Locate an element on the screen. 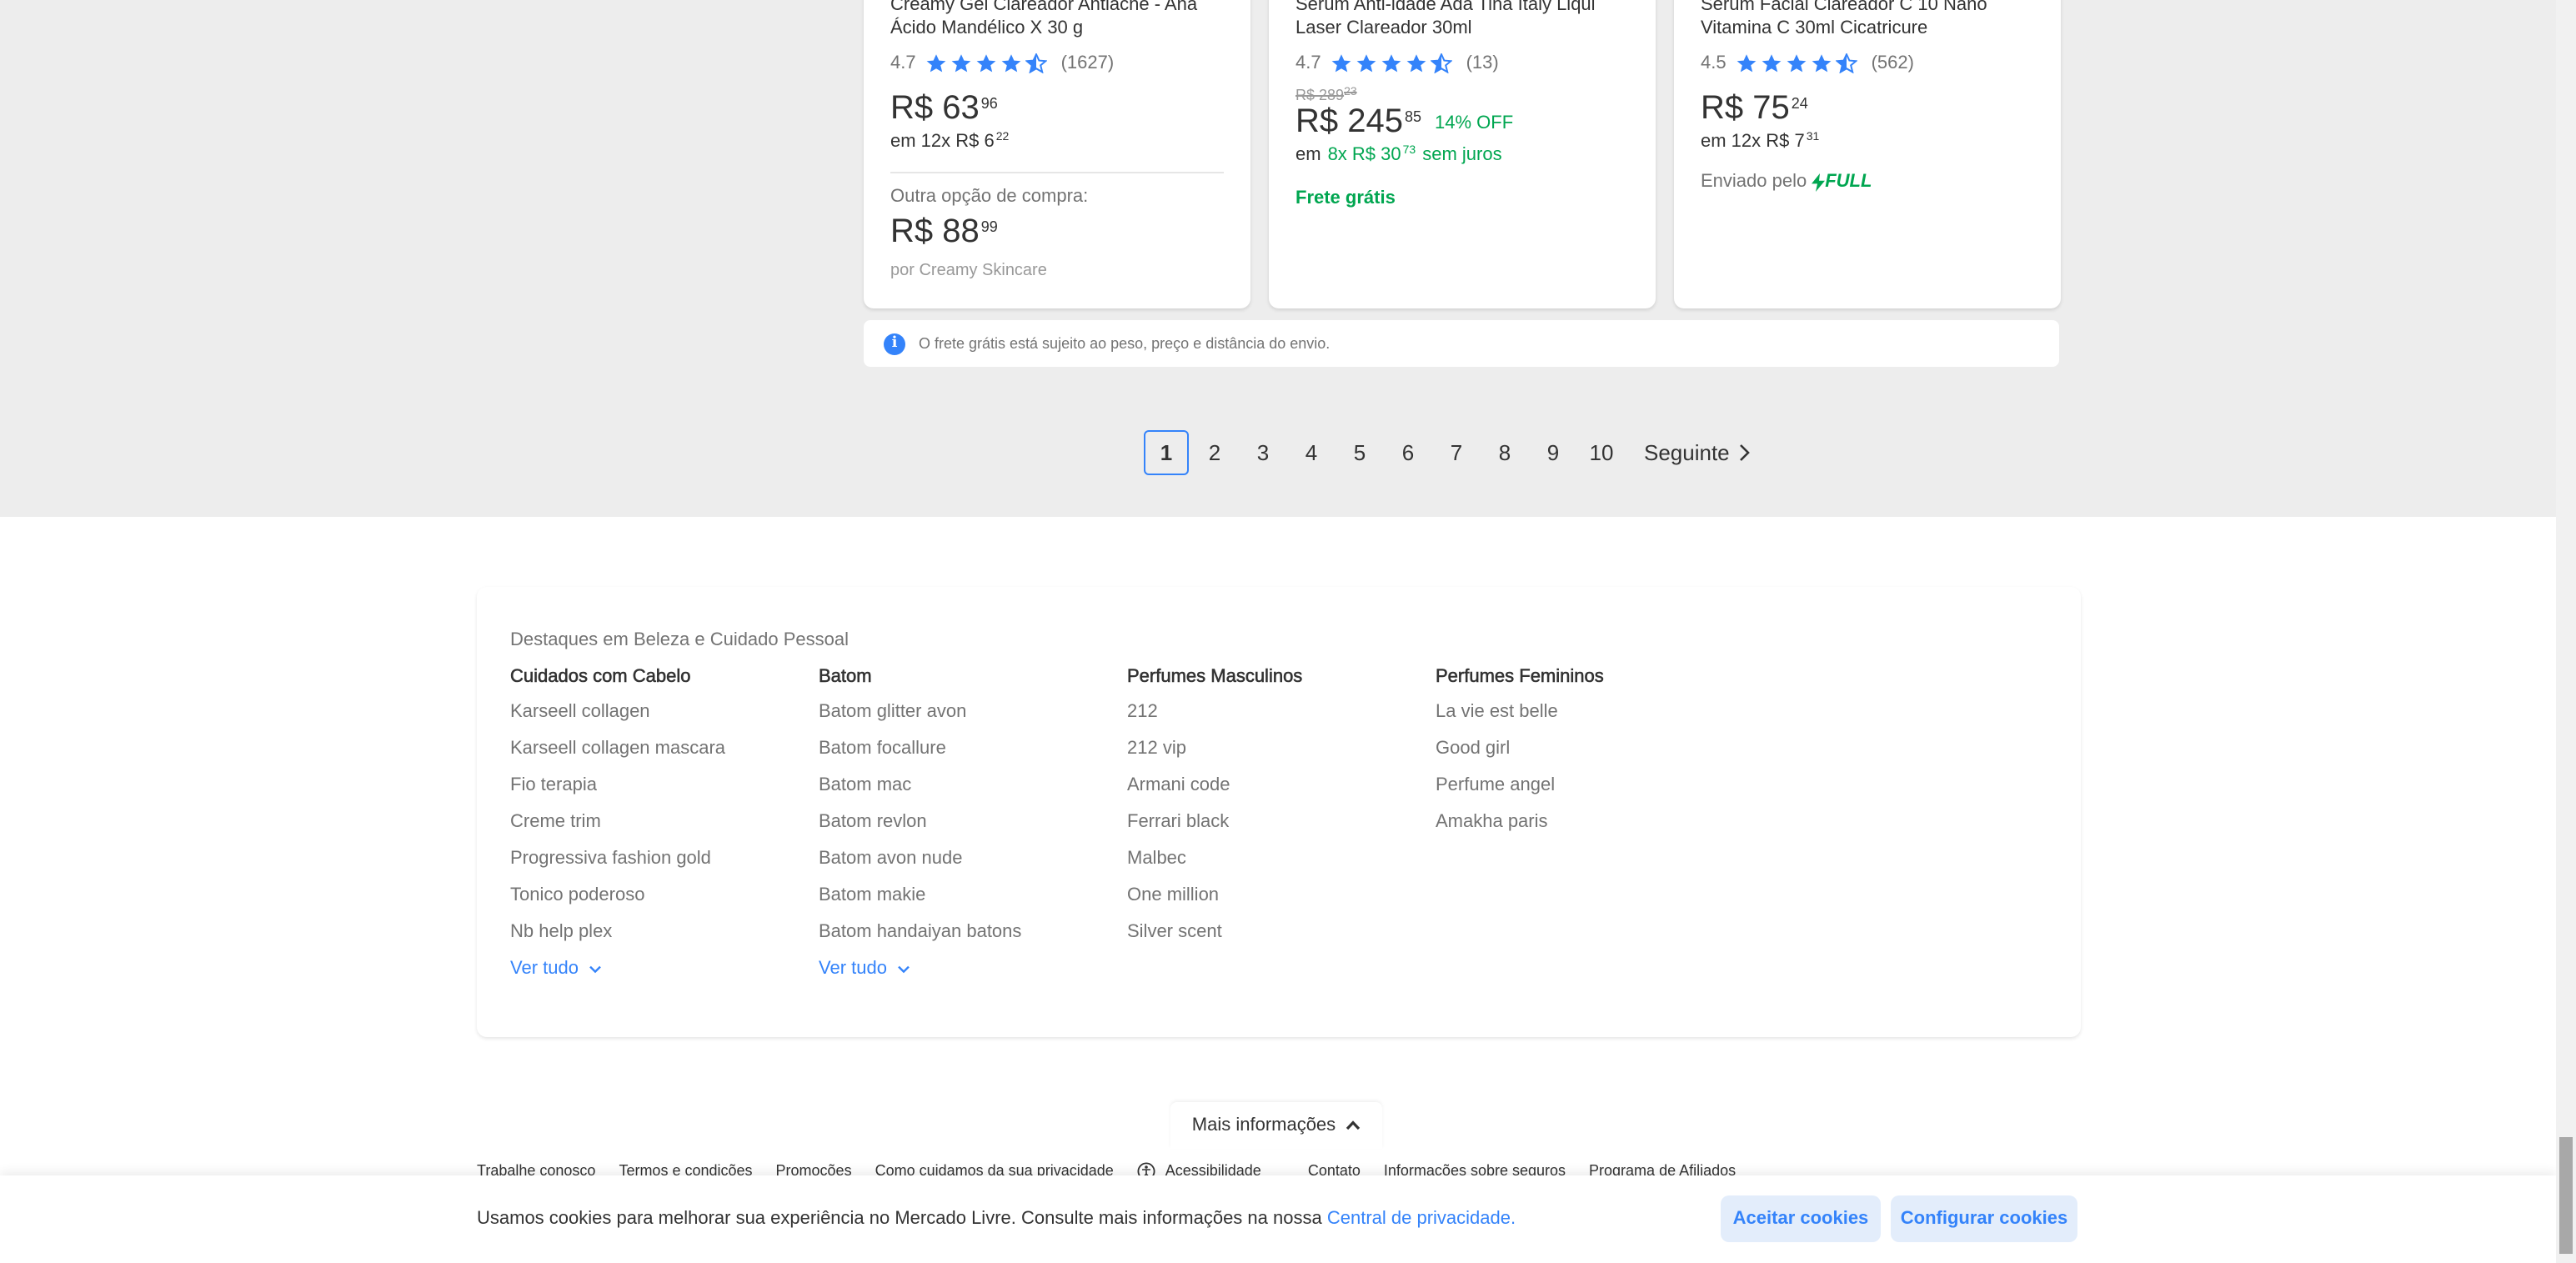 The image size is (2576, 1263). accept-cookies-button: Aceitar cookies is located at coordinates (1801, 1218).